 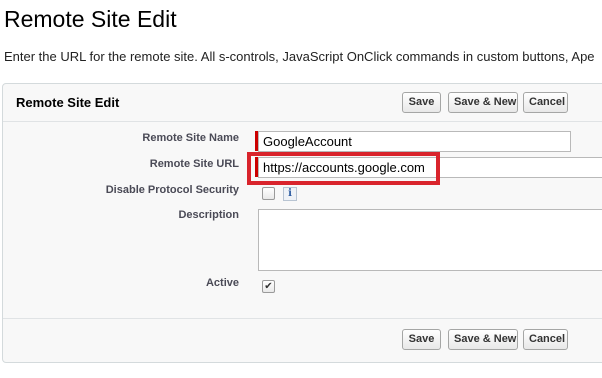 What do you see at coordinates (302, 340) in the screenshot?
I see `panel-footer: Save Save & New Cancel` at bounding box center [302, 340].